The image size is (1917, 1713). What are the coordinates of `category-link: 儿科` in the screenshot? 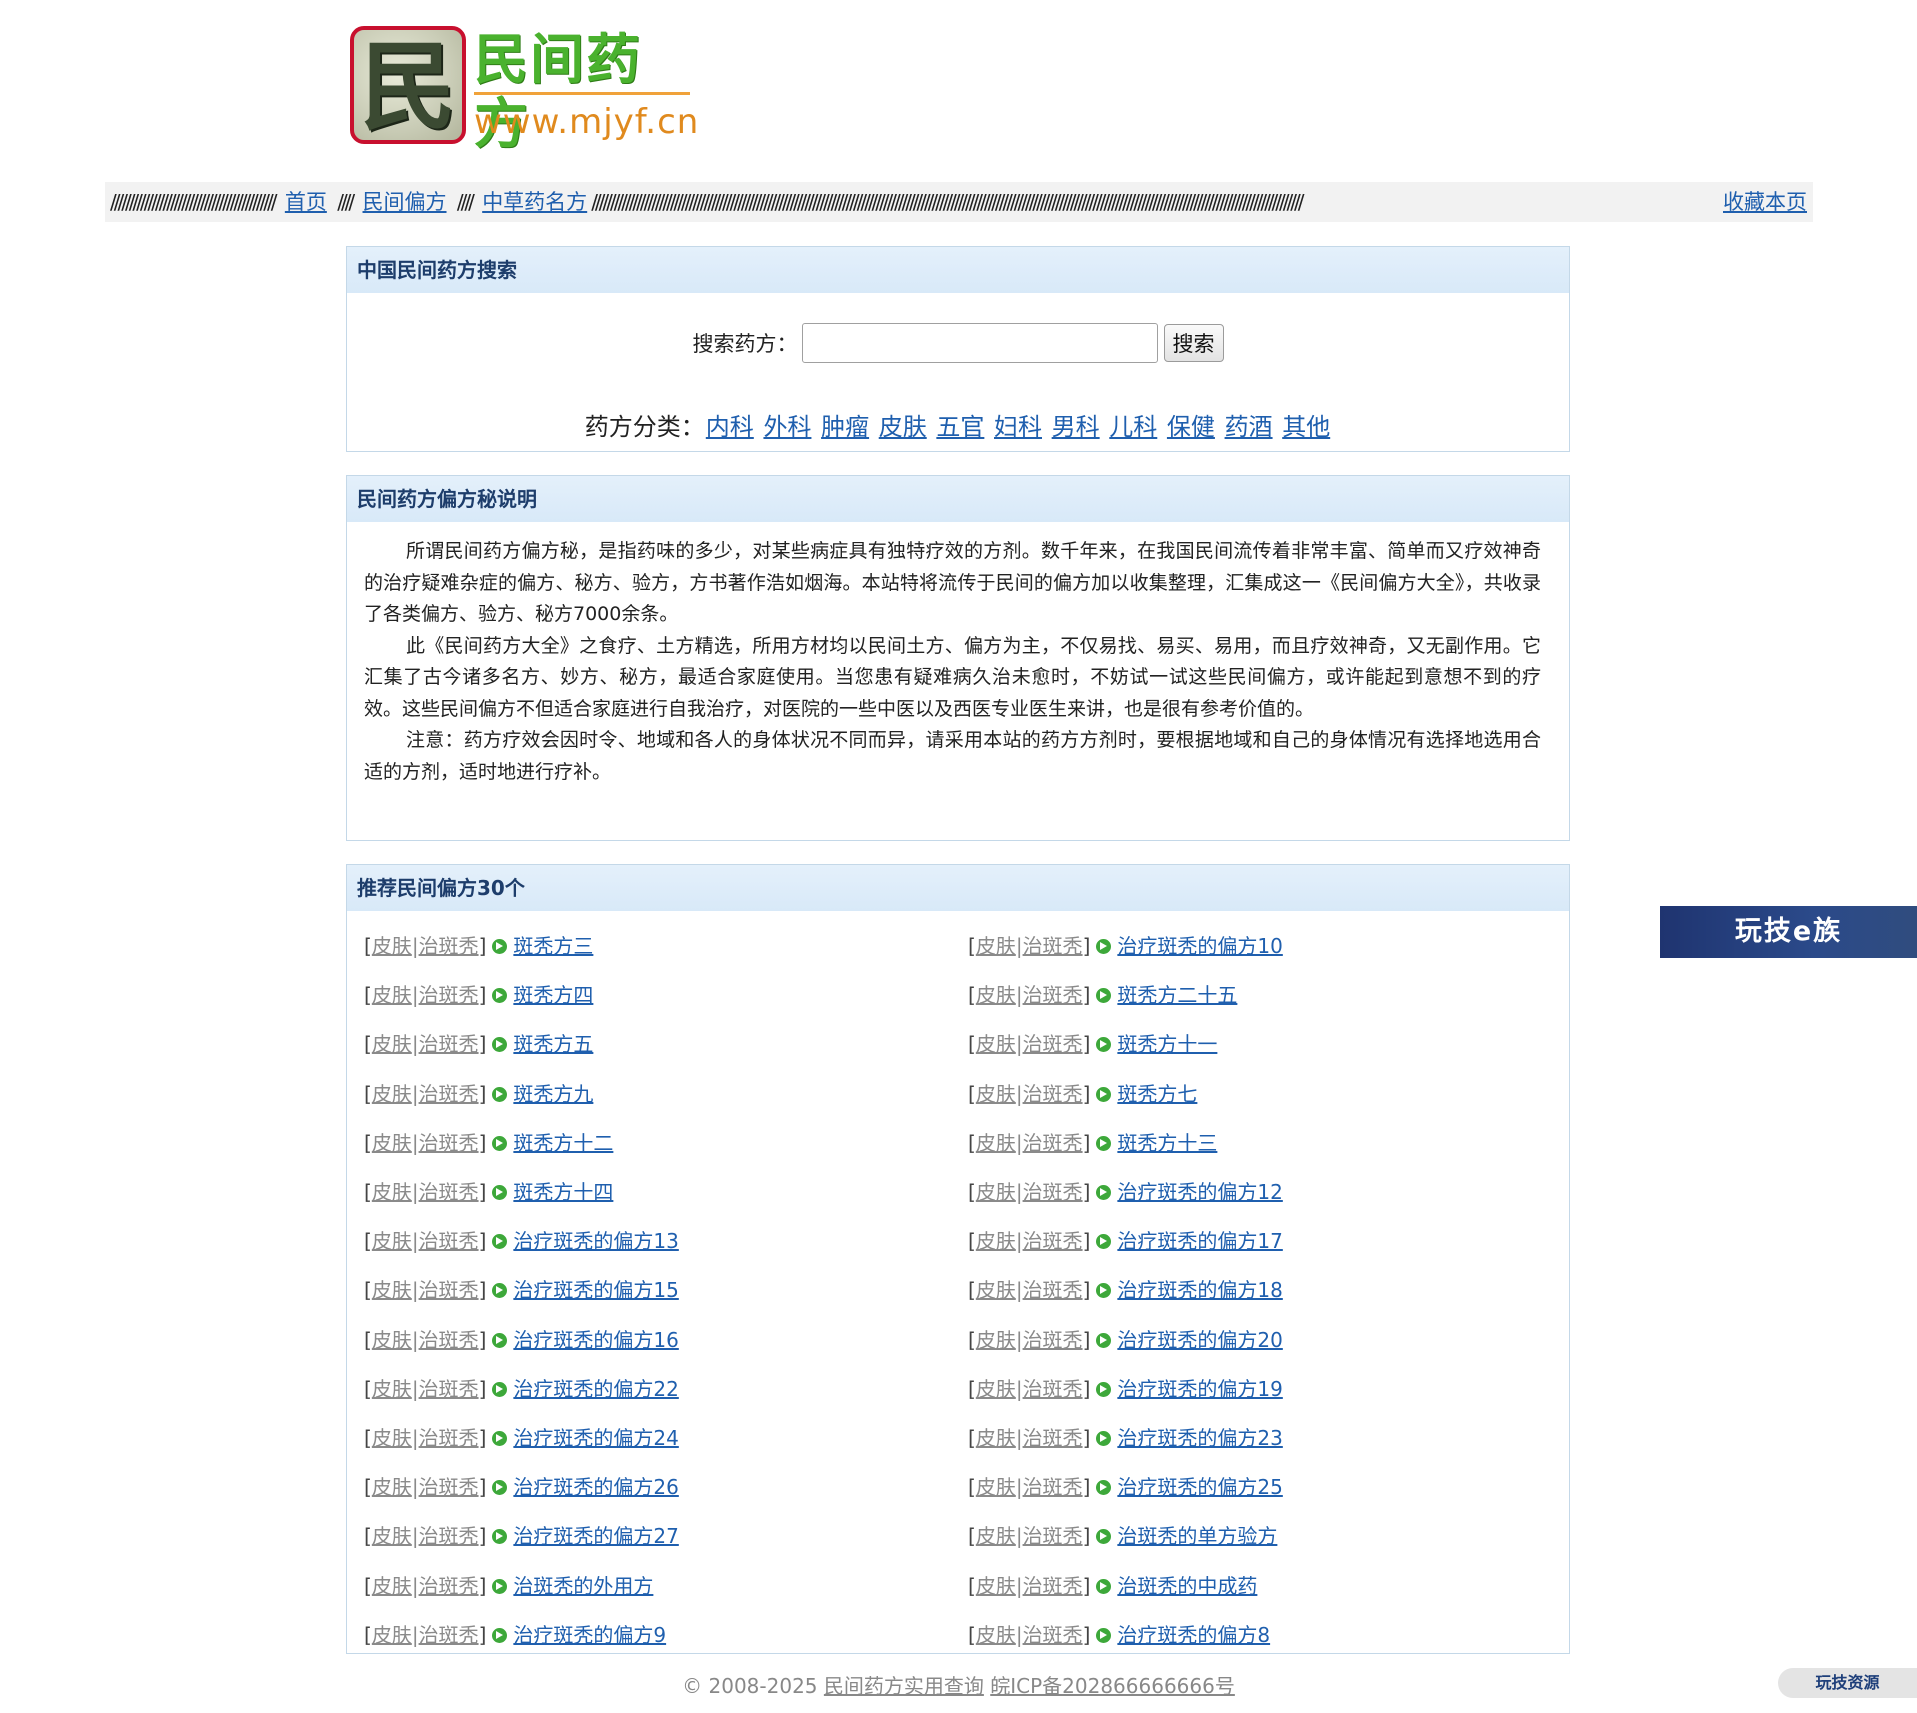 It's located at (1133, 427).